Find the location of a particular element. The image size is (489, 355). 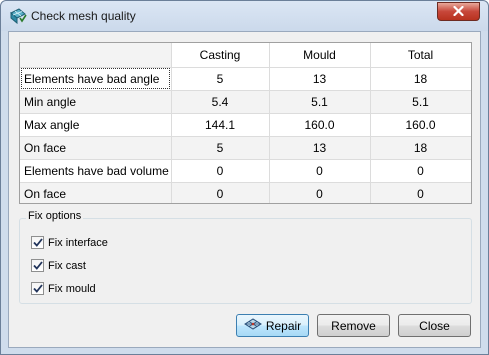

fix-options-title: Fix options is located at coordinates (55, 216).